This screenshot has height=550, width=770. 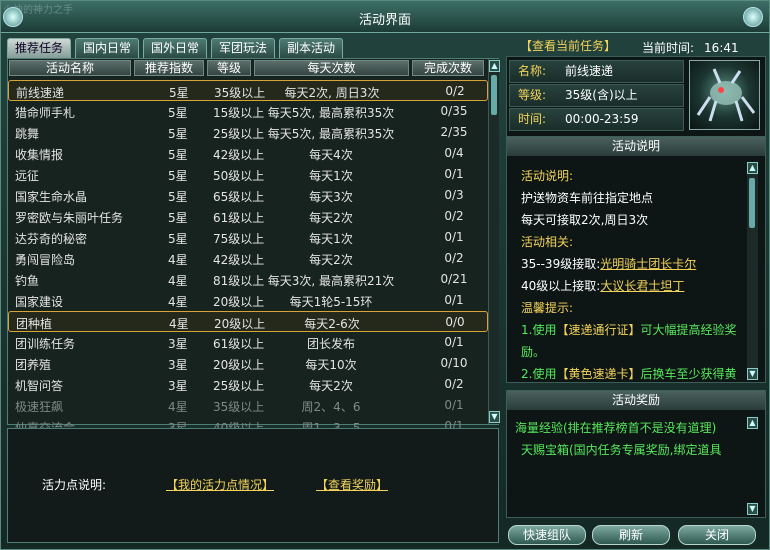 I want to click on scroll-up-icon: ▲, so click(x=494, y=66).